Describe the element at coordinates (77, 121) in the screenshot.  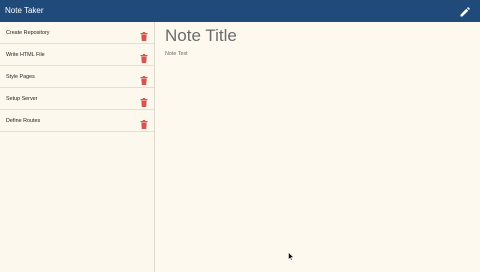
I see `note-item: Define Routes` at that location.